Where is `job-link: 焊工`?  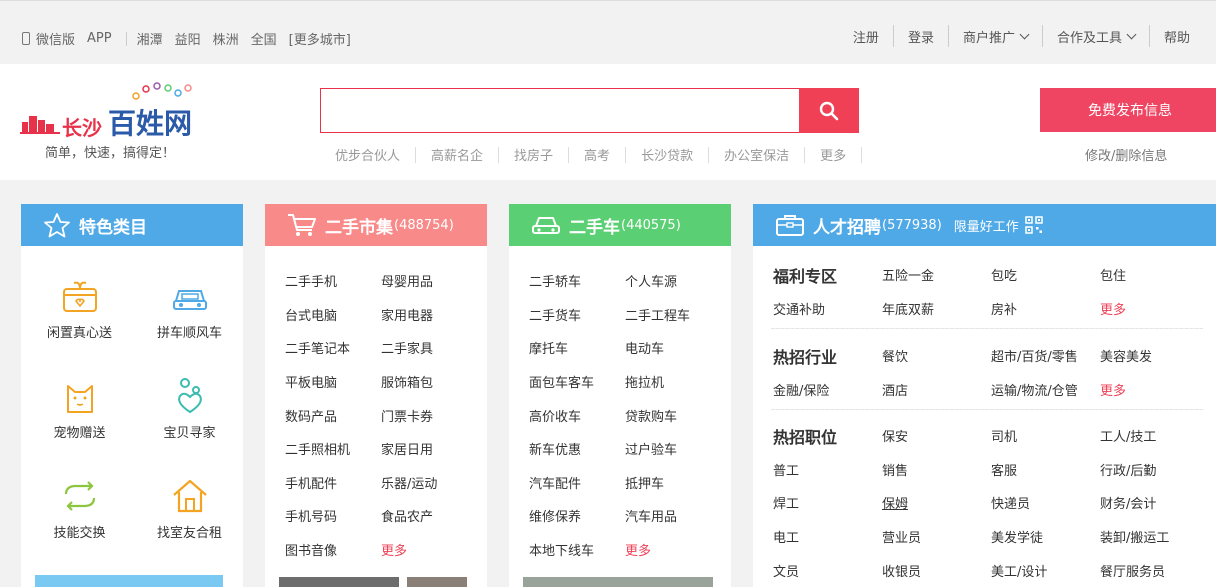
job-link: 焊工 is located at coordinates (786, 502).